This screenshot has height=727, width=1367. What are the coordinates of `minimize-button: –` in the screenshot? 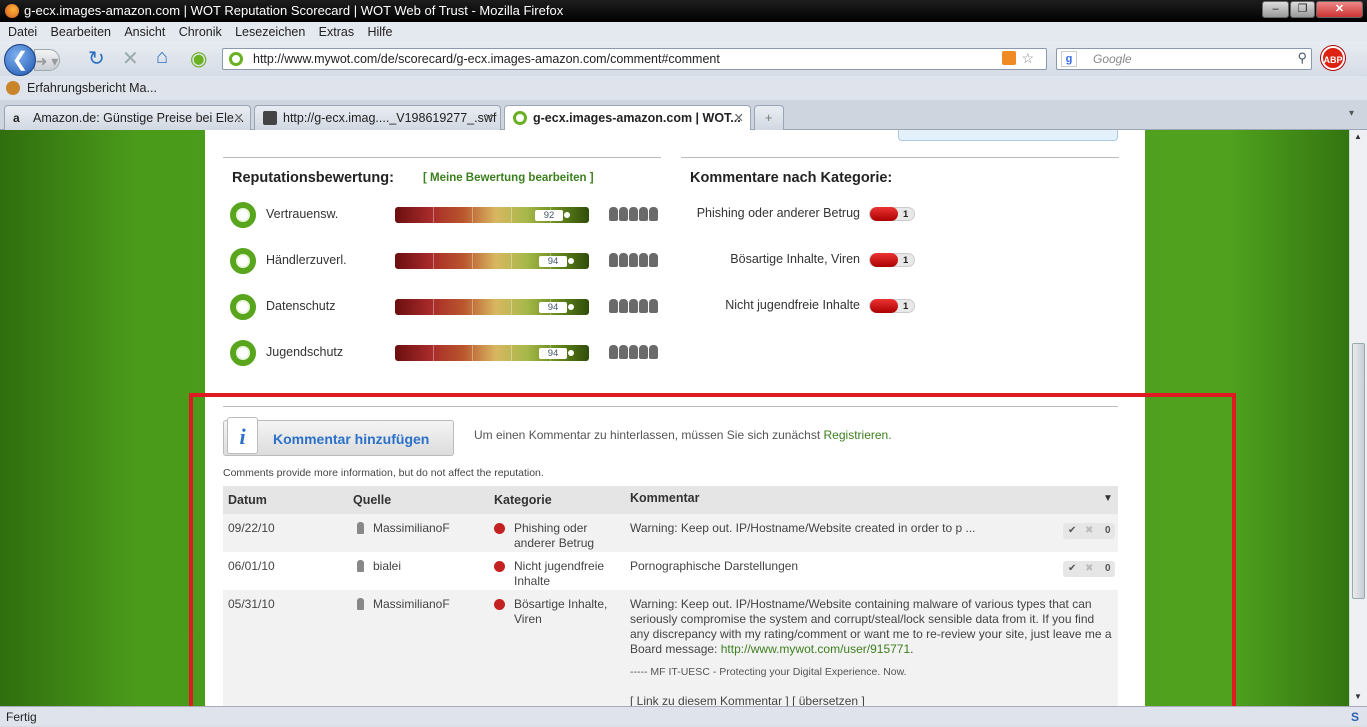 It's located at (1275, 9).